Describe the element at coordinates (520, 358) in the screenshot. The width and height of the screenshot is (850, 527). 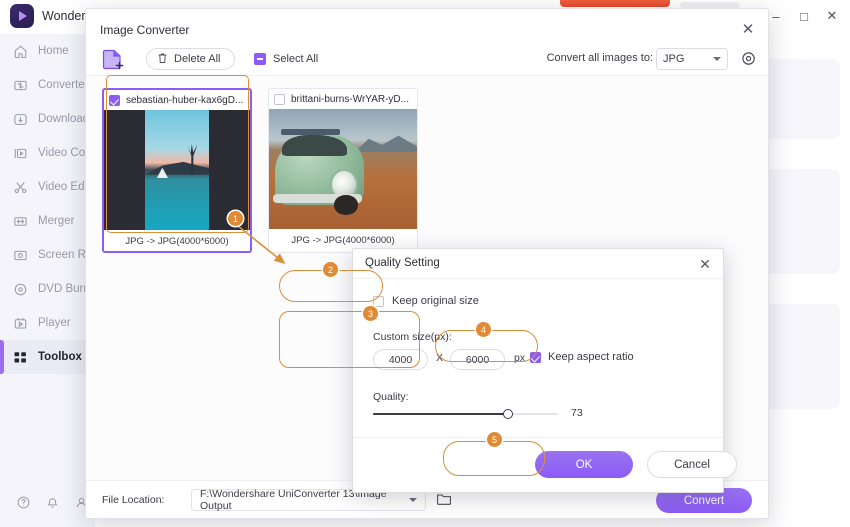
I see `size-unit-label: px` at that location.